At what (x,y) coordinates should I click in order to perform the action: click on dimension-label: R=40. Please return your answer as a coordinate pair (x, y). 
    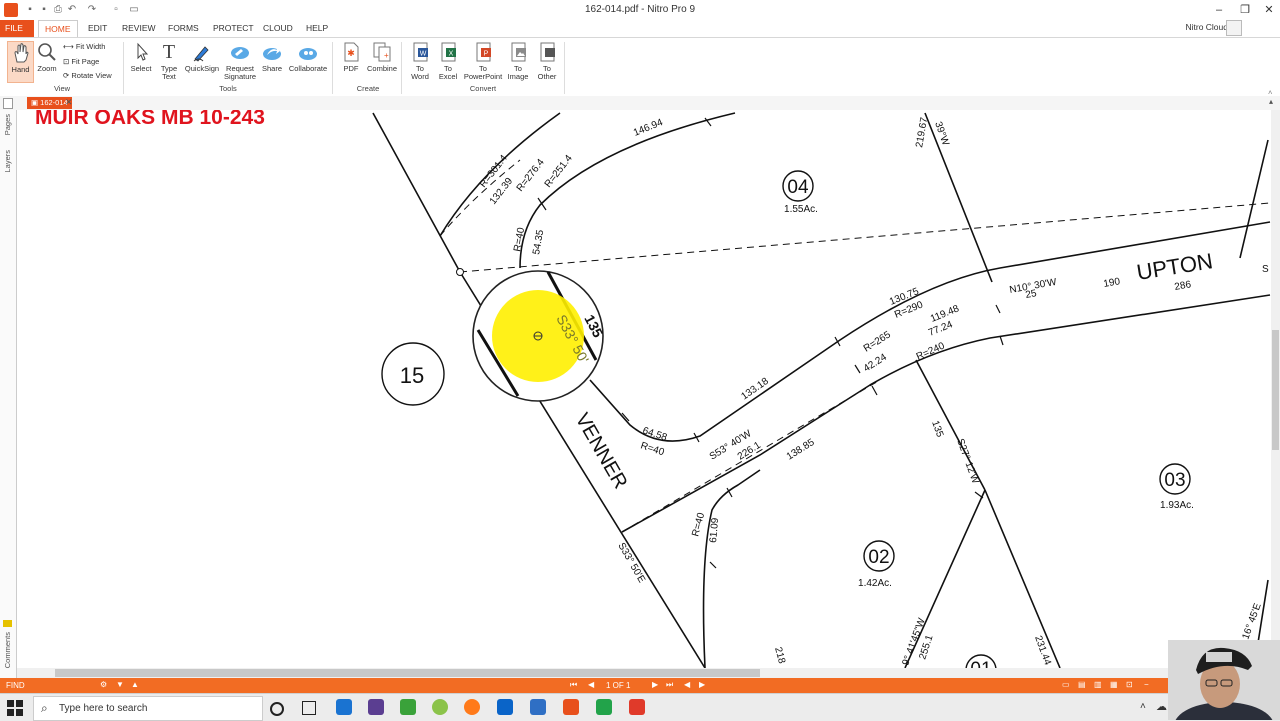
    Looking at the image, I should click on (652, 449).